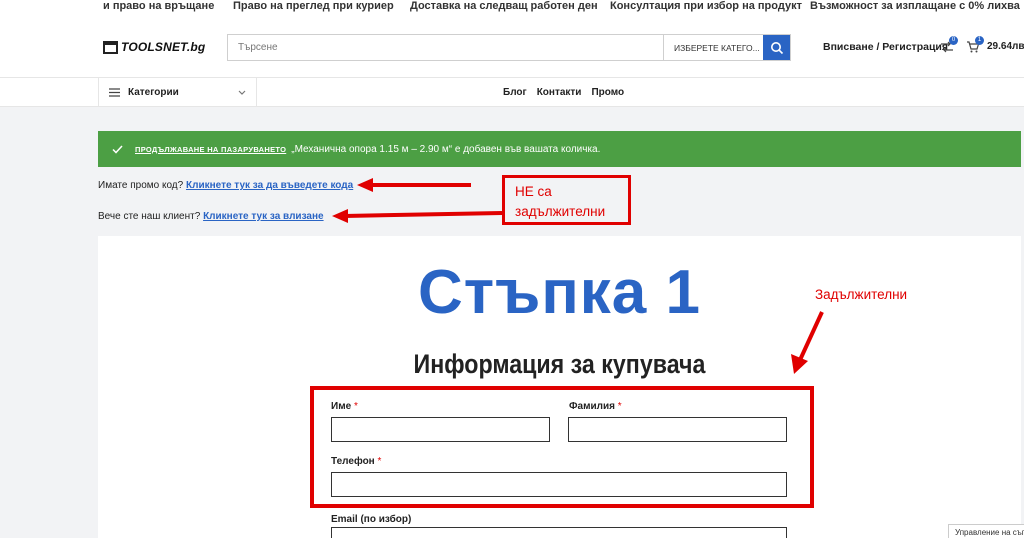  What do you see at coordinates (313, 6) in the screenshot?
I see `promo-bar-item: Право на преглед при куриер` at bounding box center [313, 6].